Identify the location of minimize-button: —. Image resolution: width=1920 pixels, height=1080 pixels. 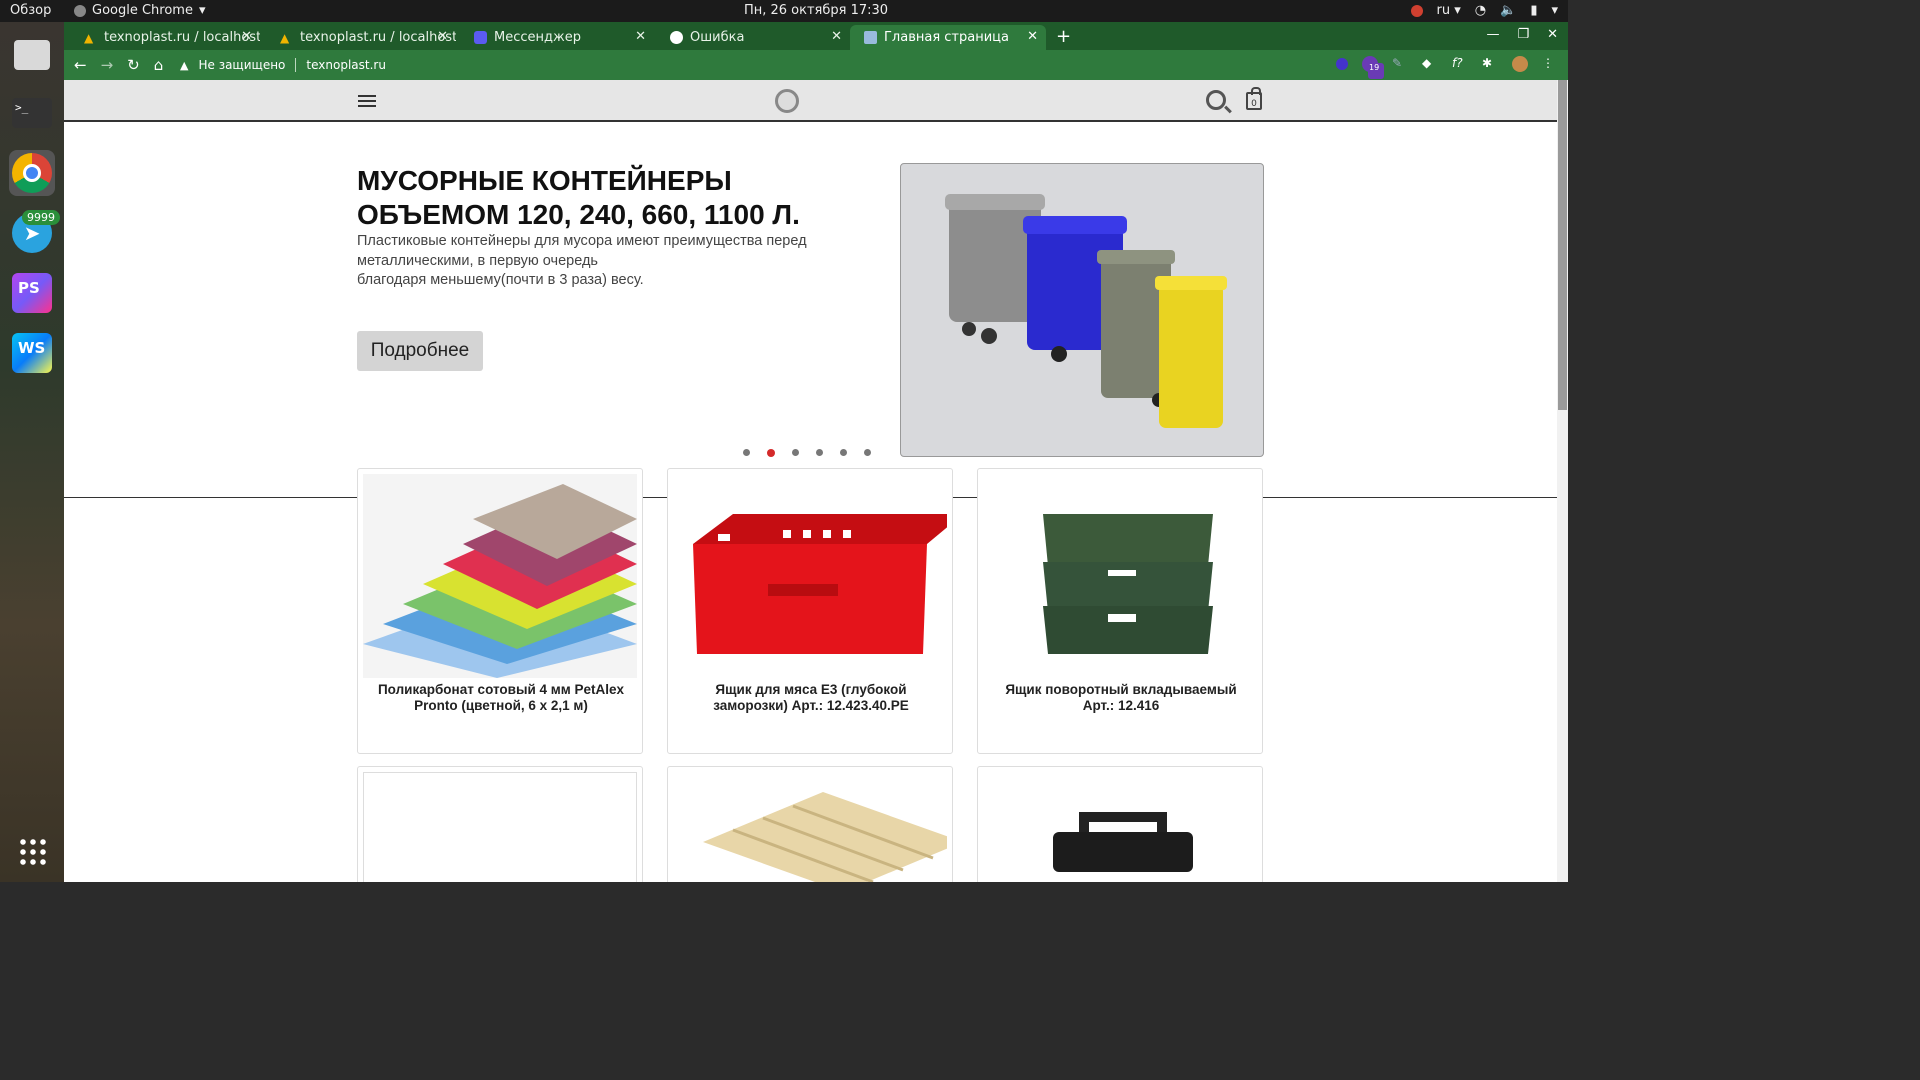
(1492, 34).